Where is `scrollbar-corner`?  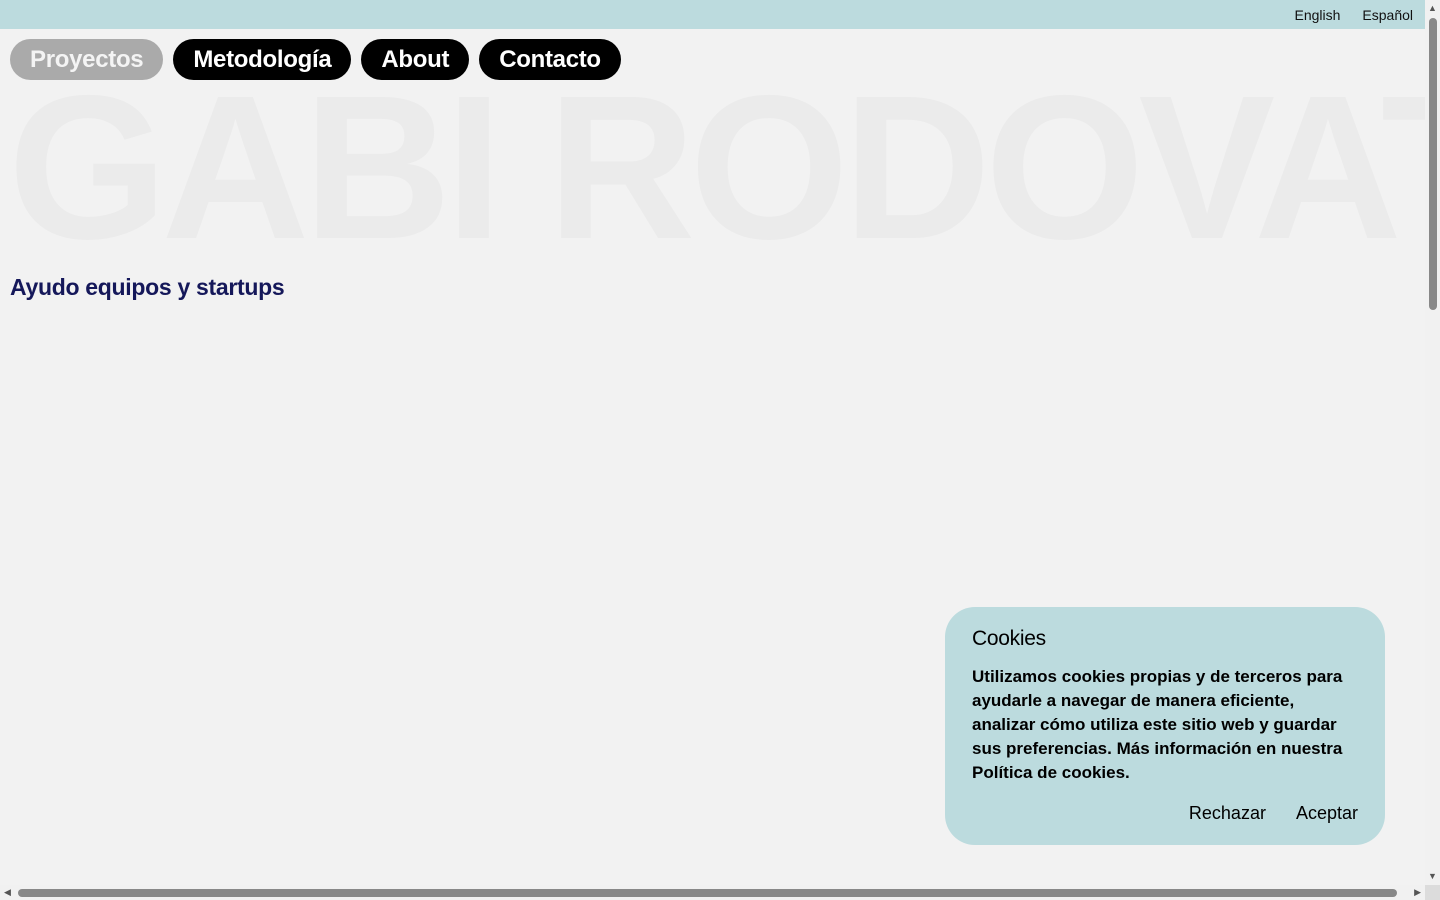 scrollbar-corner is located at coordinates (1432, 892).